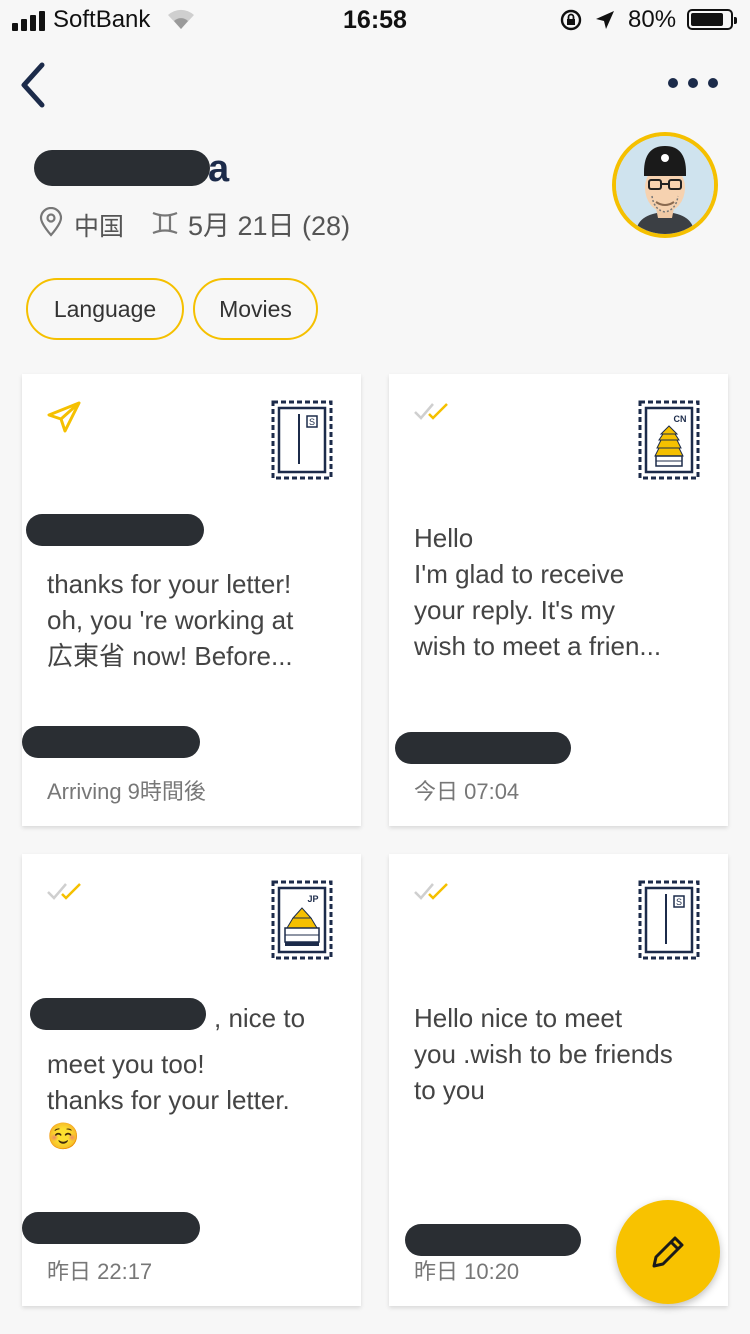  Describe the element at coordinates (105, 309) in the screenshot. I see `interest-tag-language: Language` at that location.